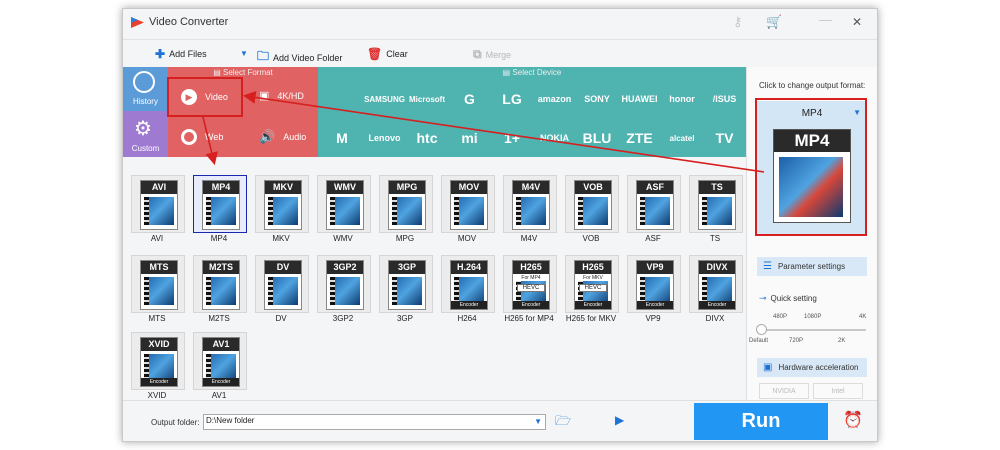 This screenshot has width=1000, height=450. Describe the element at coordinates (531, 205) in the screenshot. I see `format-card: M4V` at that location.